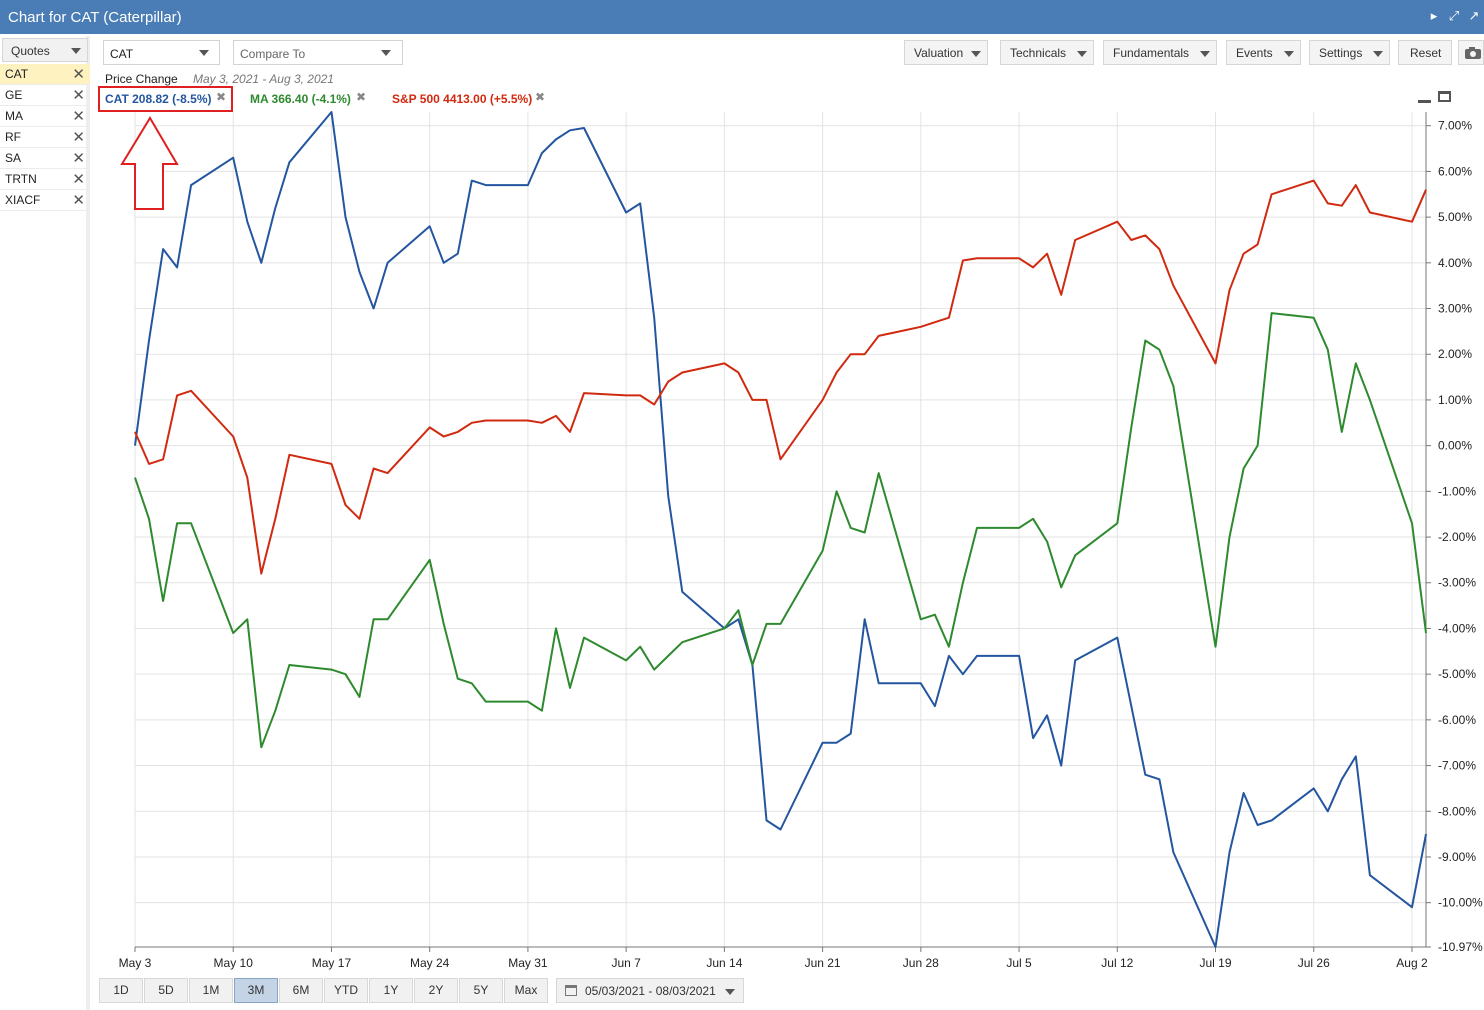  Describe the element at coordinates (1457, 811) in the screenshot. I see `y-tick-label: -8.00%` at that location.